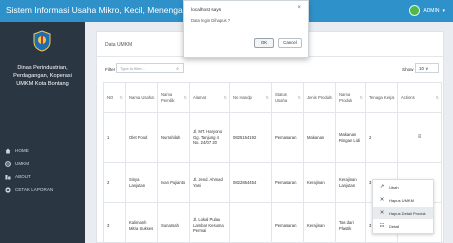  What do you see at coordinates (42, 189) in the screenshot?
I see `sidebar-item-cetak-laporan: CETAK LAPORAN` at bounding box center [42, 189].